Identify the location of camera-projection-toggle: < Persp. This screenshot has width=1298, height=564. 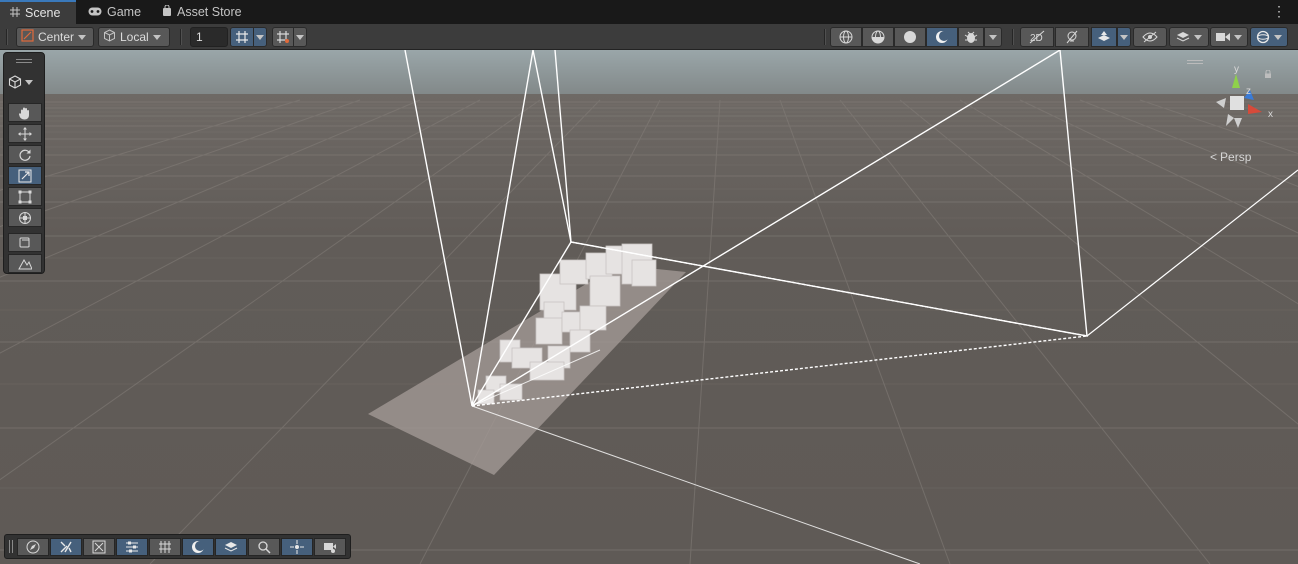
(1230, 157).